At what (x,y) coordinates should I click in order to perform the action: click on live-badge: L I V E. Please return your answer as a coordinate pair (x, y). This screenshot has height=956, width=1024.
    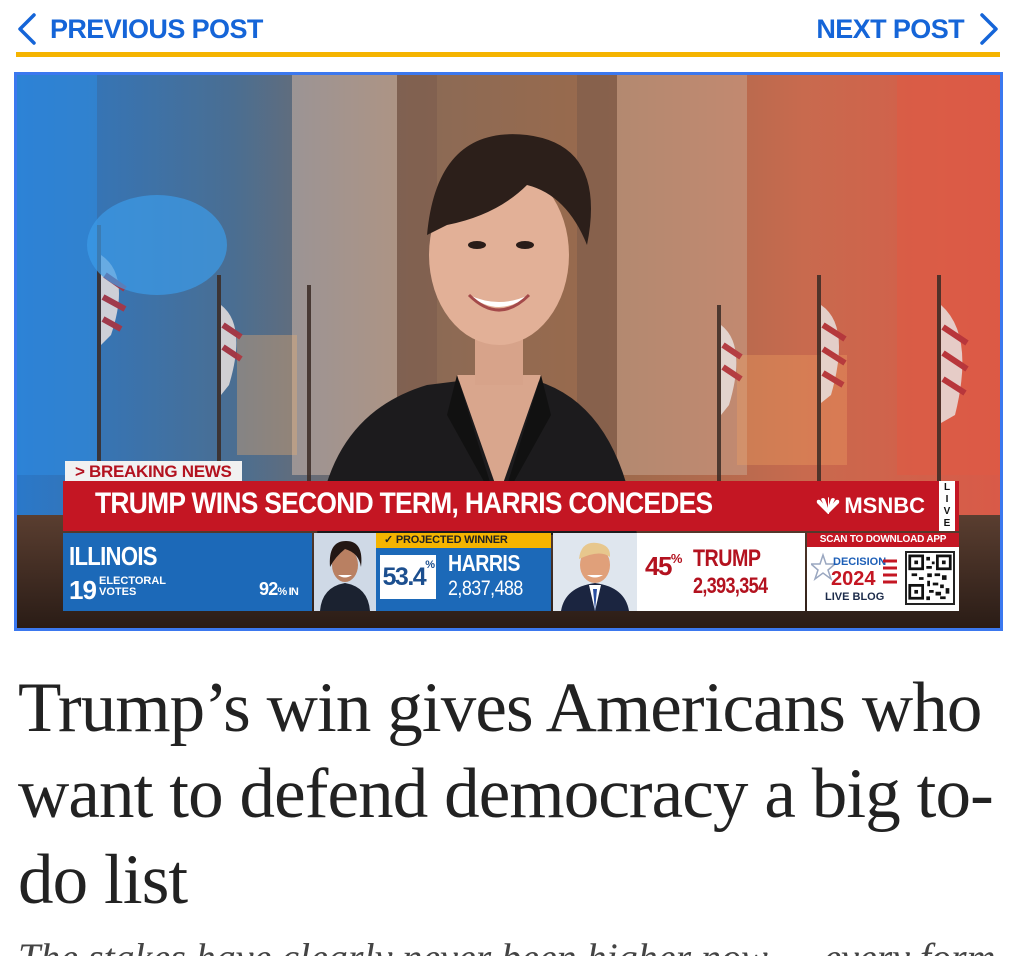
    Looking at the image, I should click on (947, 506).